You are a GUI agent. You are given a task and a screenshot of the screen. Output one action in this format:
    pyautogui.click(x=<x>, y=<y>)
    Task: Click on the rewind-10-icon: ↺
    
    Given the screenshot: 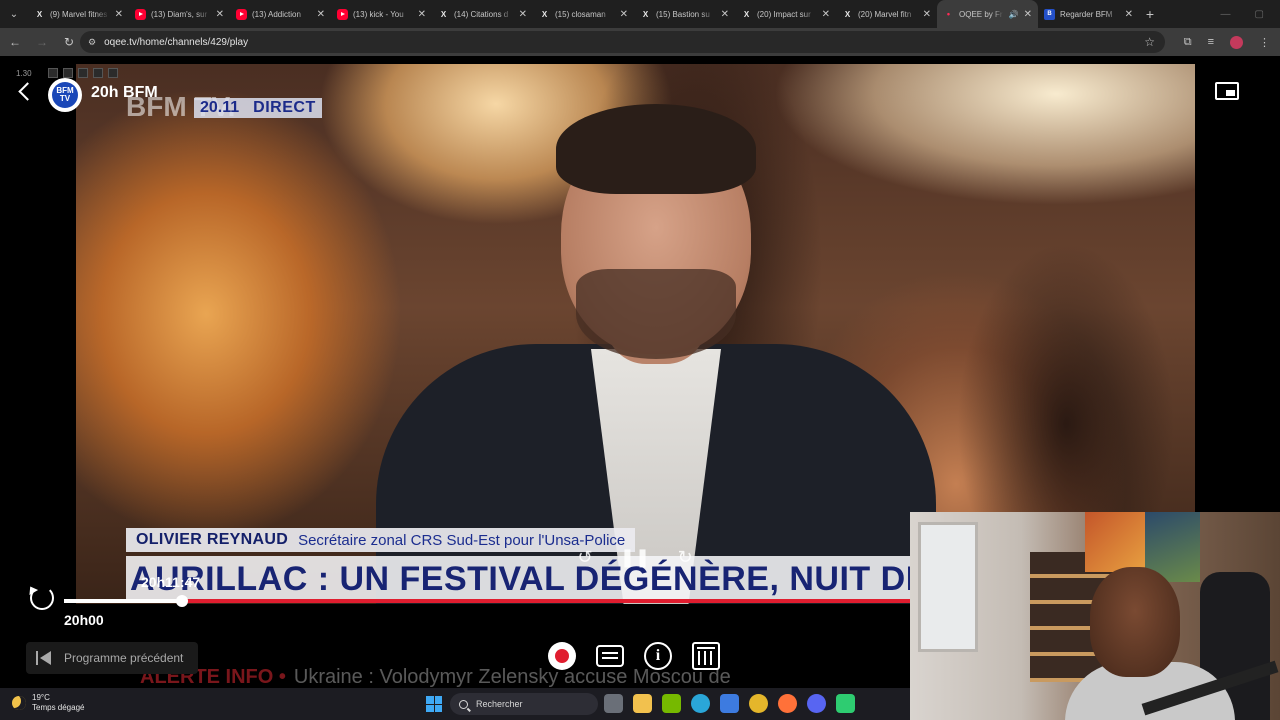 What is the action you would take?
    pyautogui.click(x=585, y=557)
    